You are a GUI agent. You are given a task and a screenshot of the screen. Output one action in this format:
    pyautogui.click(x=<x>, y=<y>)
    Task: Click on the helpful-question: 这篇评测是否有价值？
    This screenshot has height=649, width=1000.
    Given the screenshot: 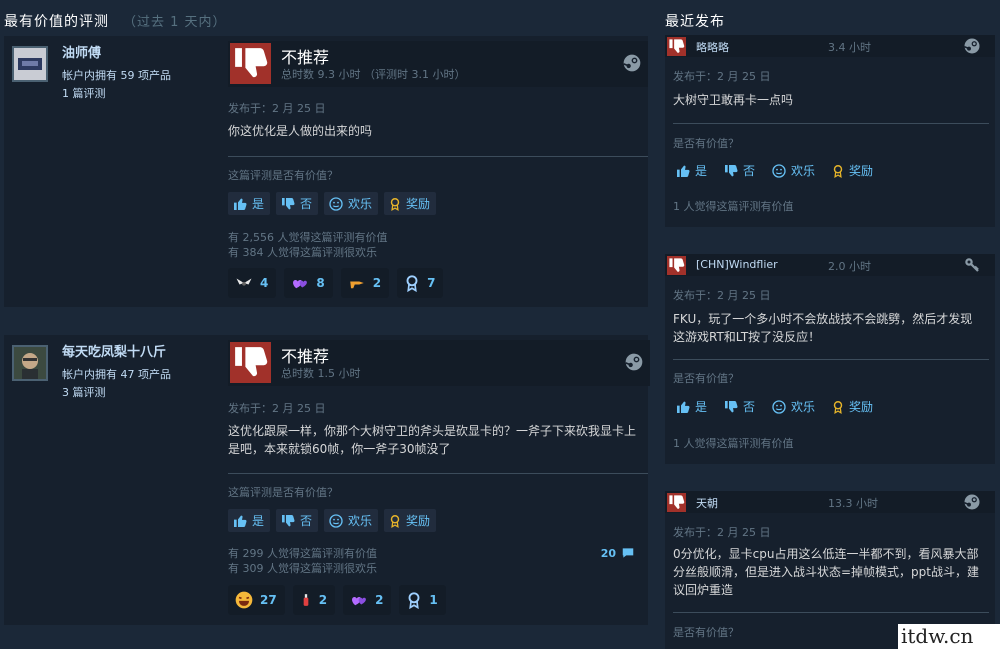 What is the action you would take?
    pyautogui.click(x=283, y=492)
    